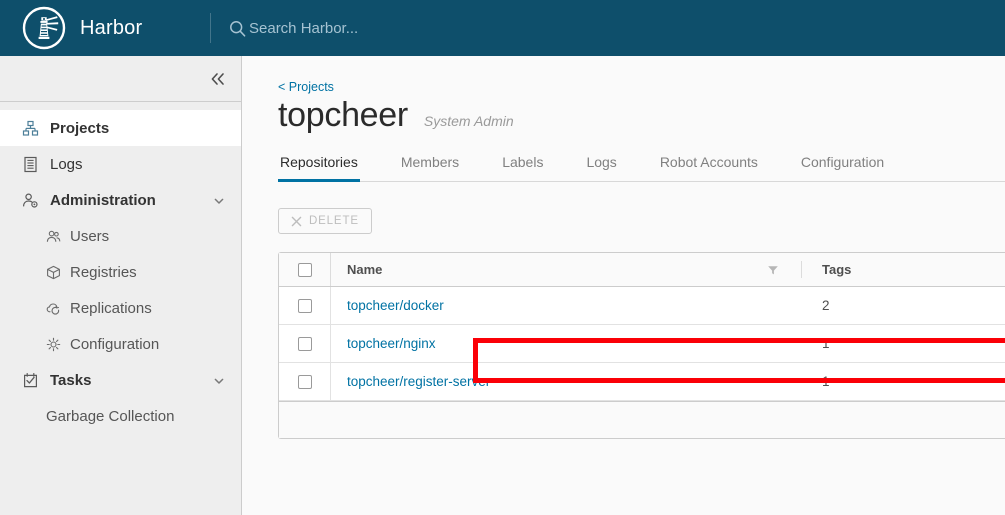 This screenshot has height=515, width=1005. I want to click on tab-labels: Labels, so click(522, 165).